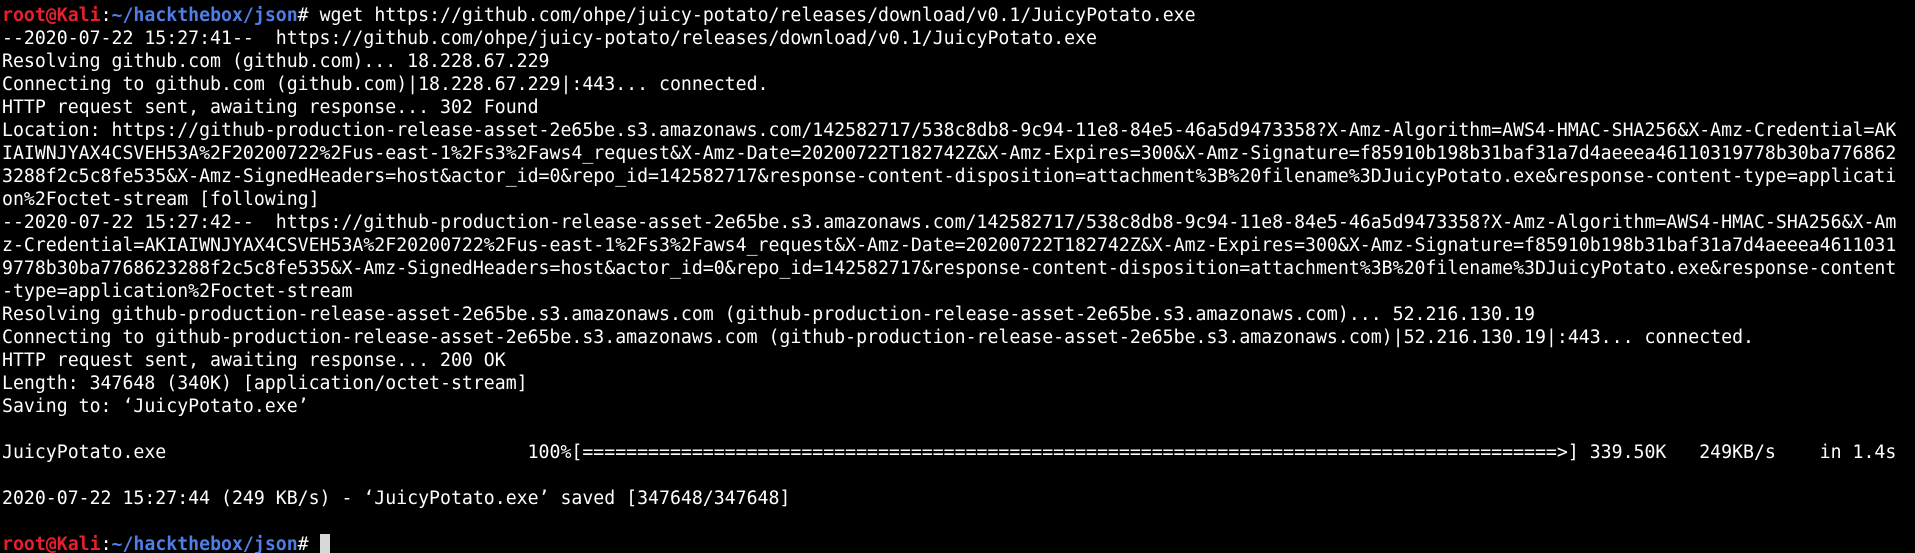 The width and height of the screenshot is (1915, 553). Describe the element at coordinates (155, 406) in the screenshot. I see `output-line: Saving to: ‘JuicyPotato.exe’` at that location.